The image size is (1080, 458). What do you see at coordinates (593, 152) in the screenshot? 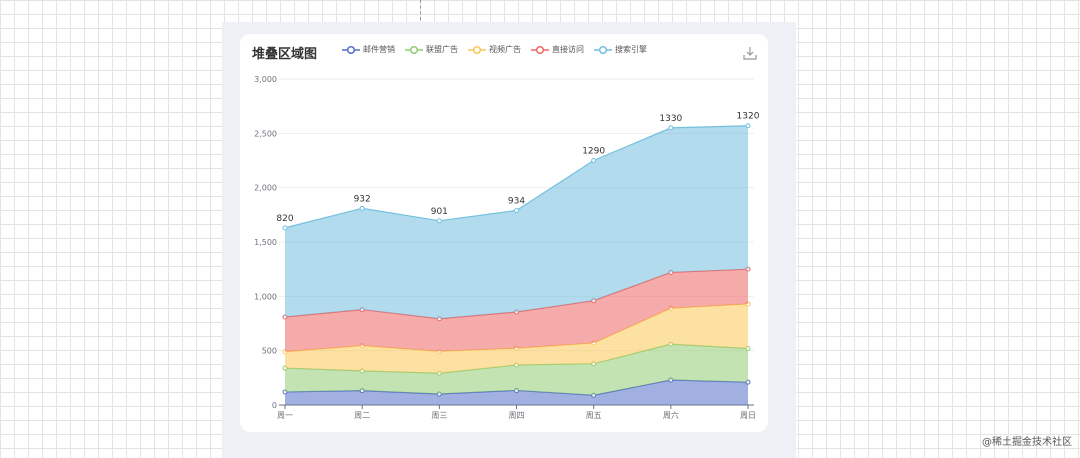
I see `data-label: 1290` at bounding box center [593, 152].